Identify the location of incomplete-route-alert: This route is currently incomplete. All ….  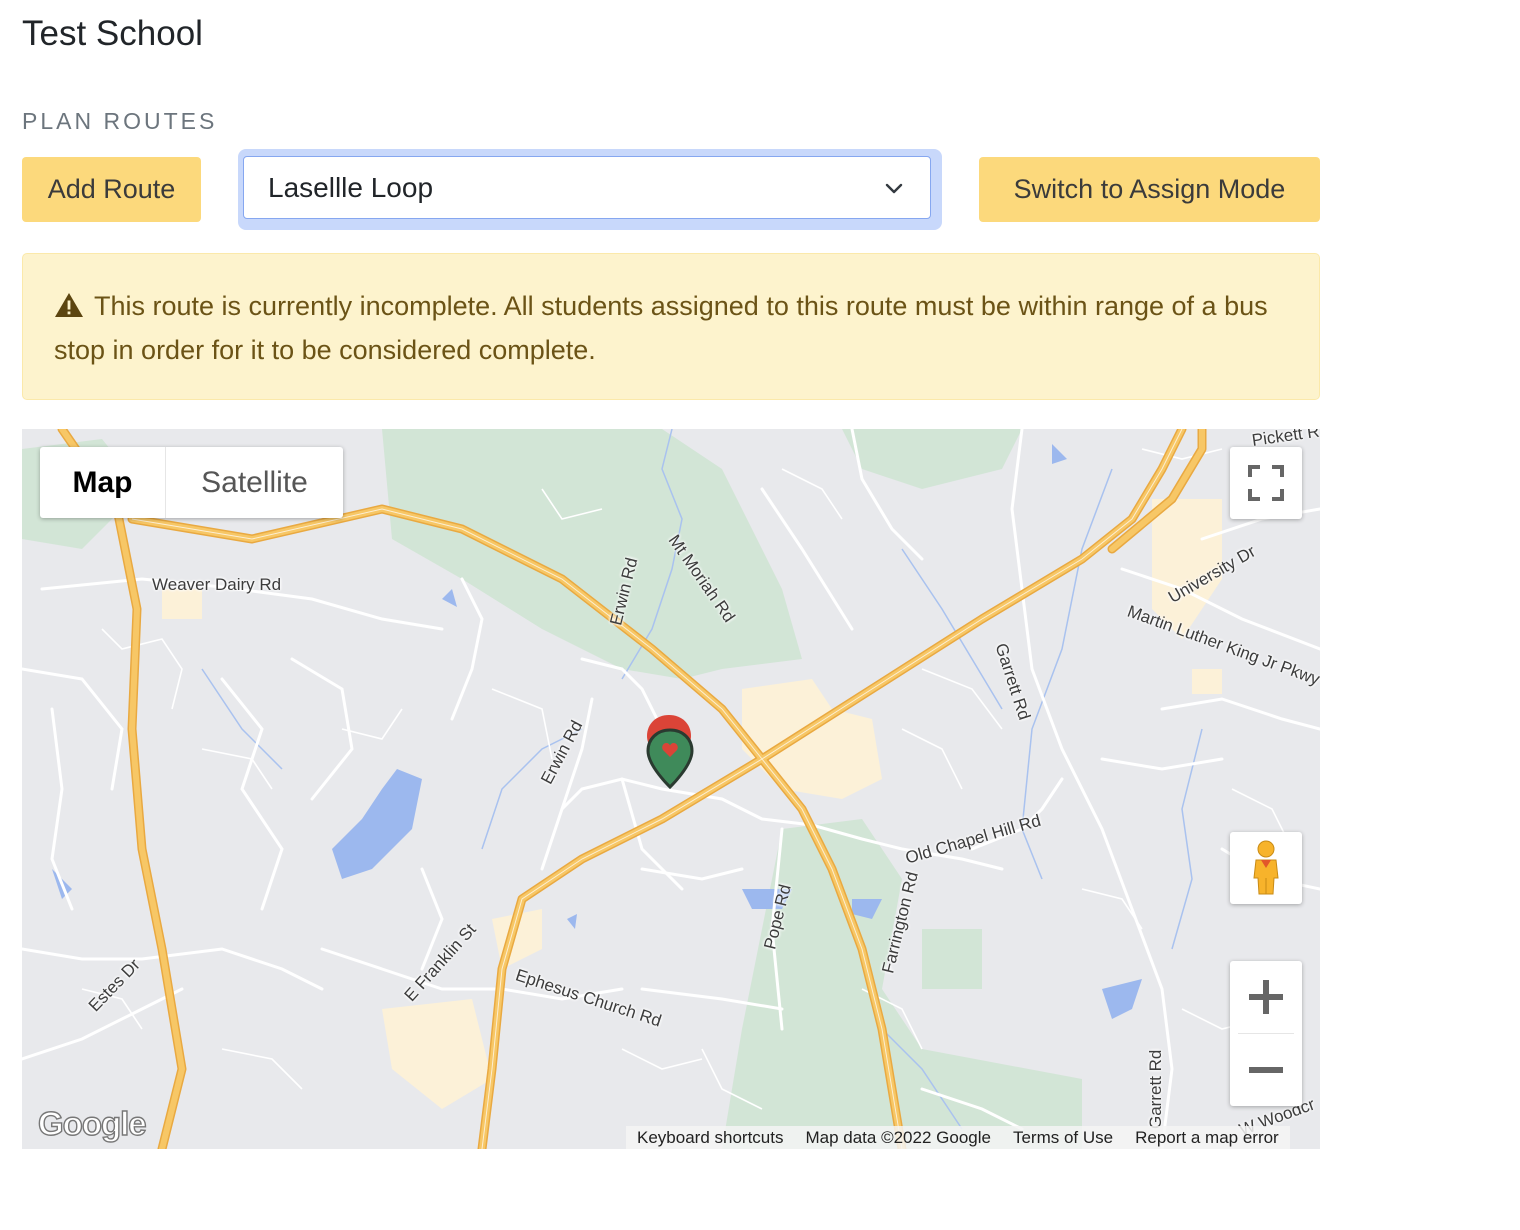
(671, 326).